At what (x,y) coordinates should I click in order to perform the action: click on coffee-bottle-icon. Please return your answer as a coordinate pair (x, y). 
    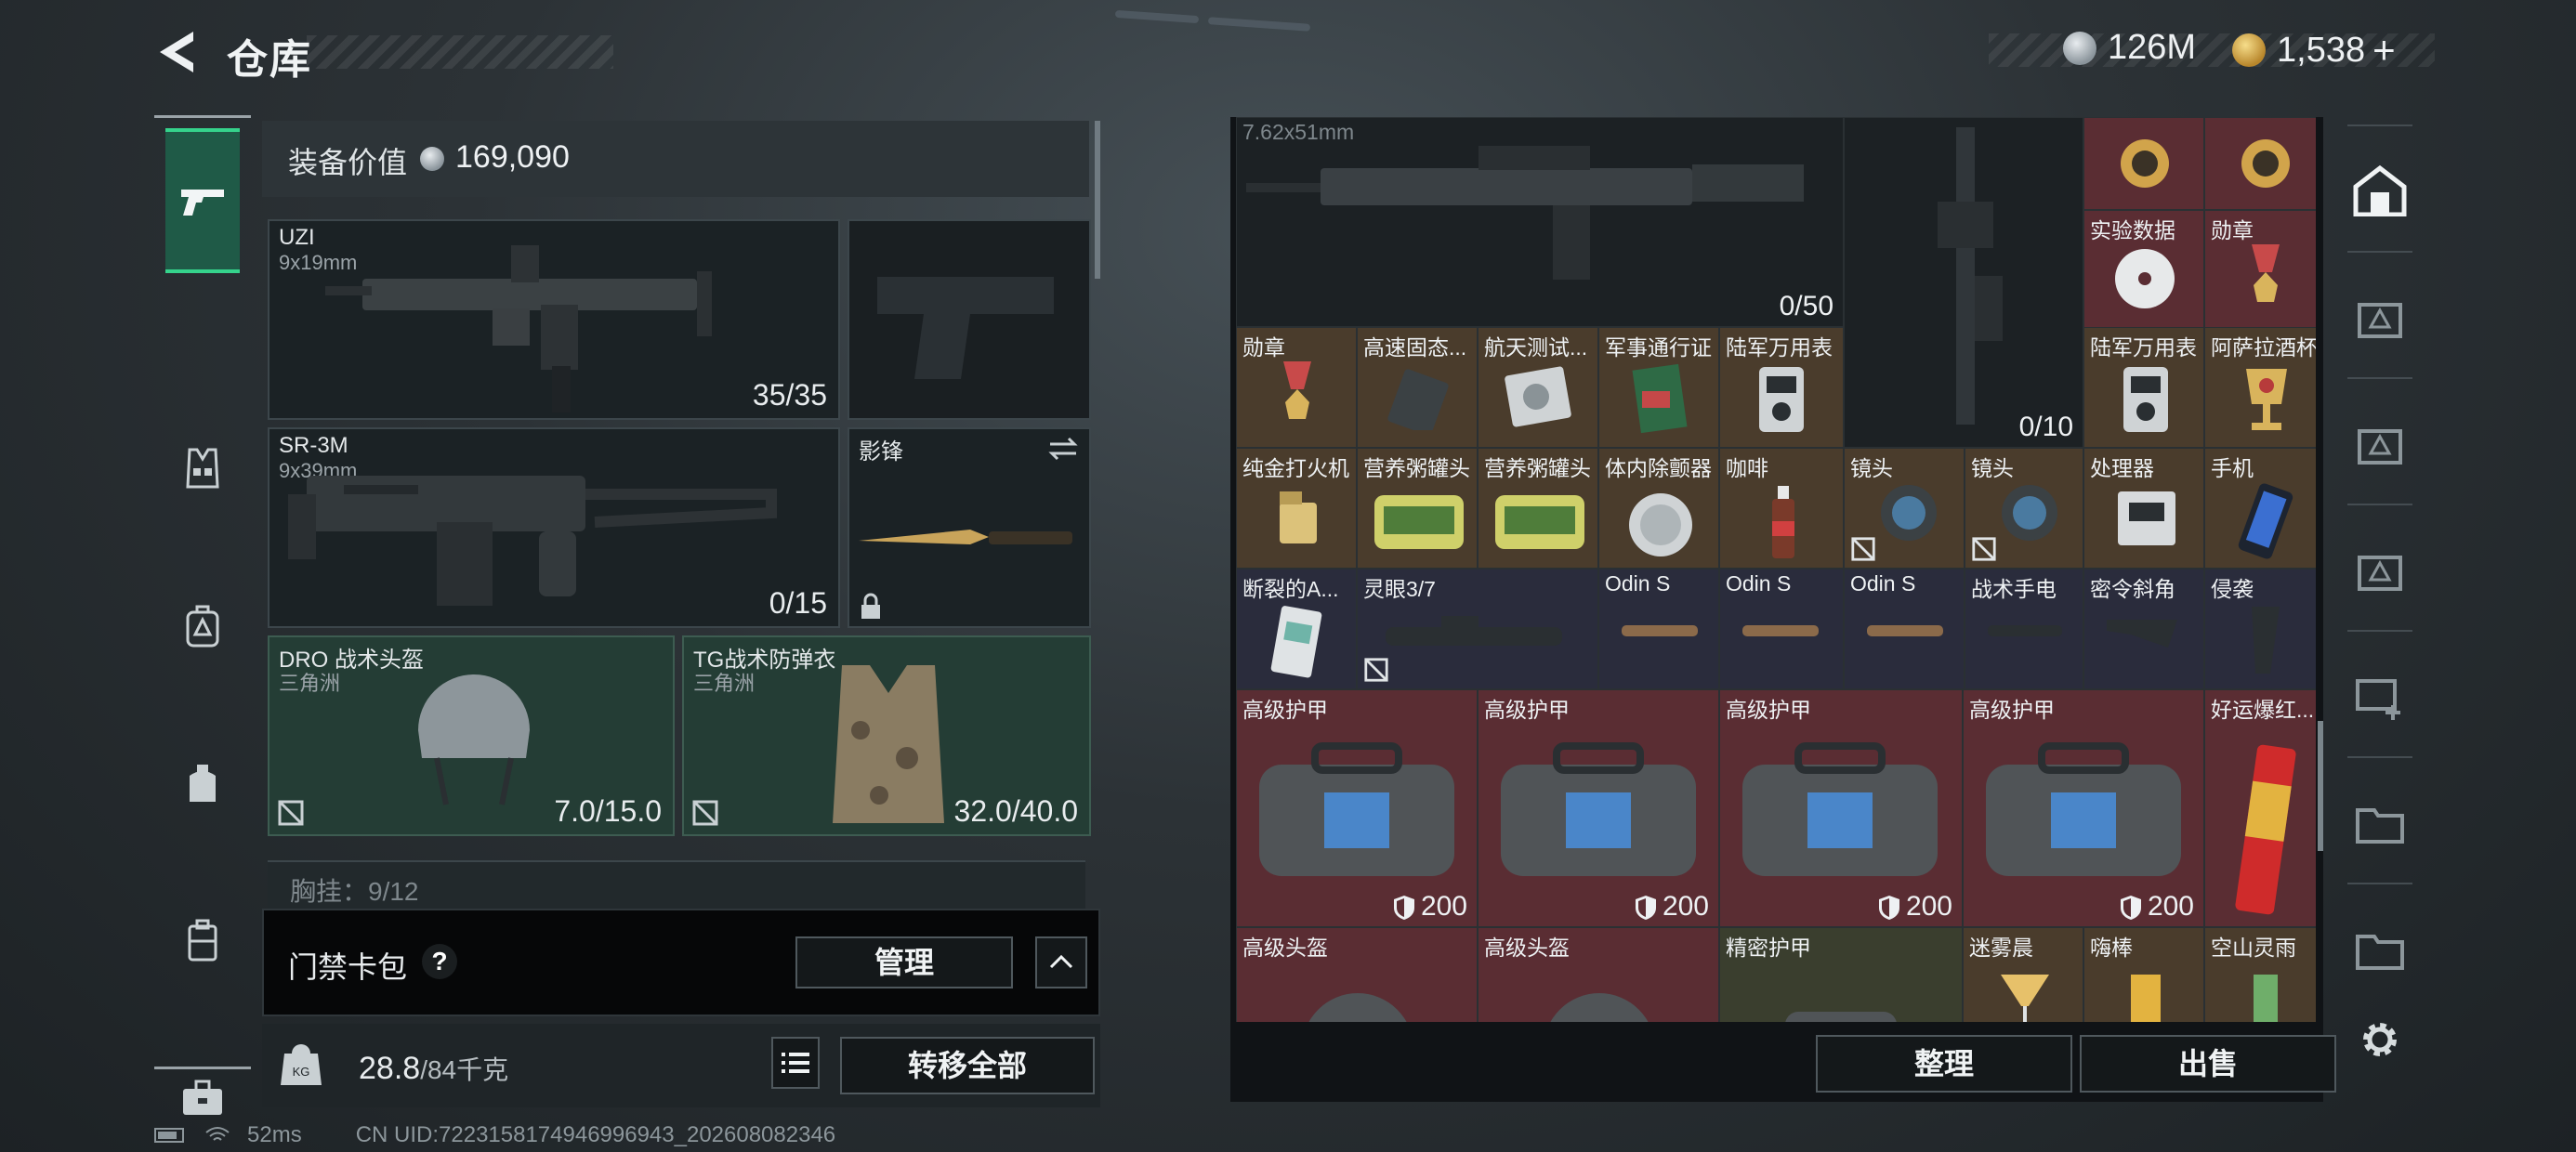
    Looking at the image, I should click on (1783, 522).